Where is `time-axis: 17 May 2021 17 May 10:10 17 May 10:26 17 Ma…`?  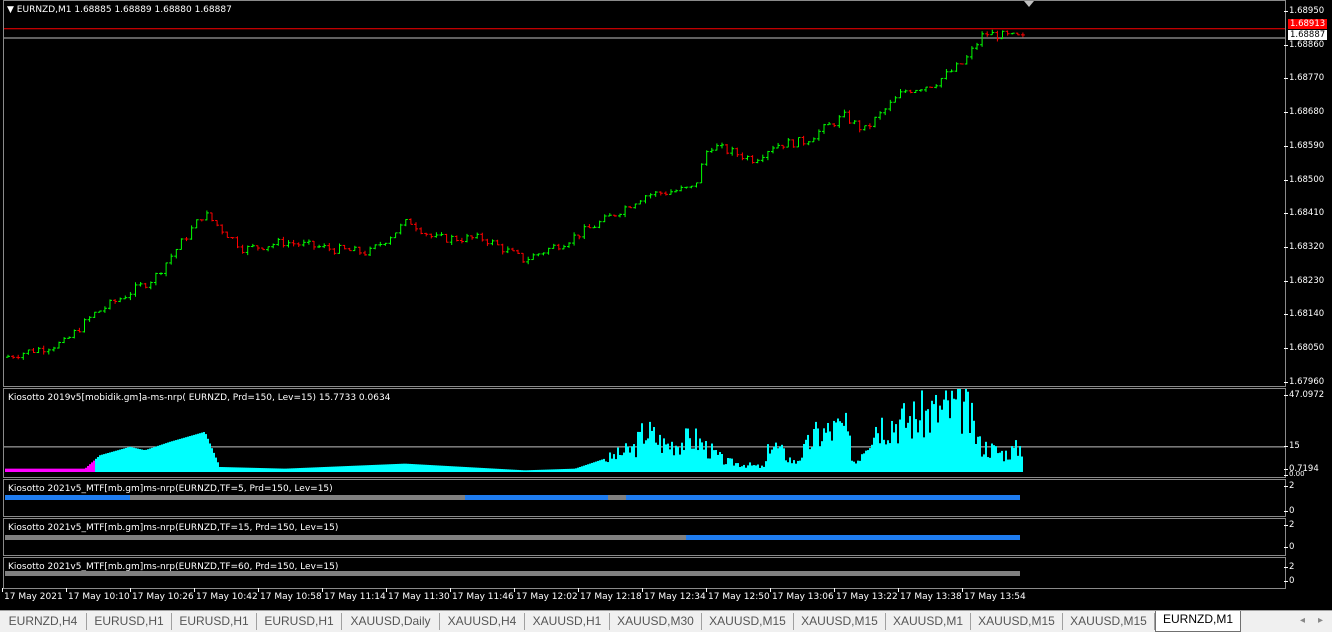
time-axis: 17 May 2021 17 May 10:10 17 May 10:26 17 Ma… is located at coordinates (645, 597).